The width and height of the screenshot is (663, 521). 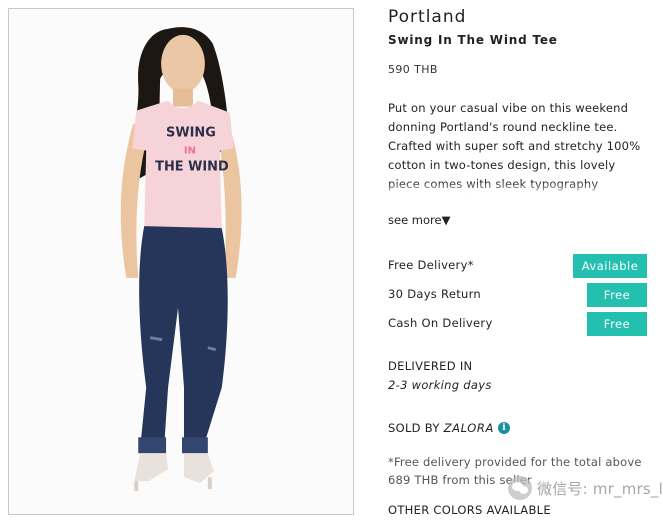 What do you see at coordinates (430, 366) in the screenshot?
I see `delivered-in-heading: DELIVERED IN` at bounding box center [430, 366].